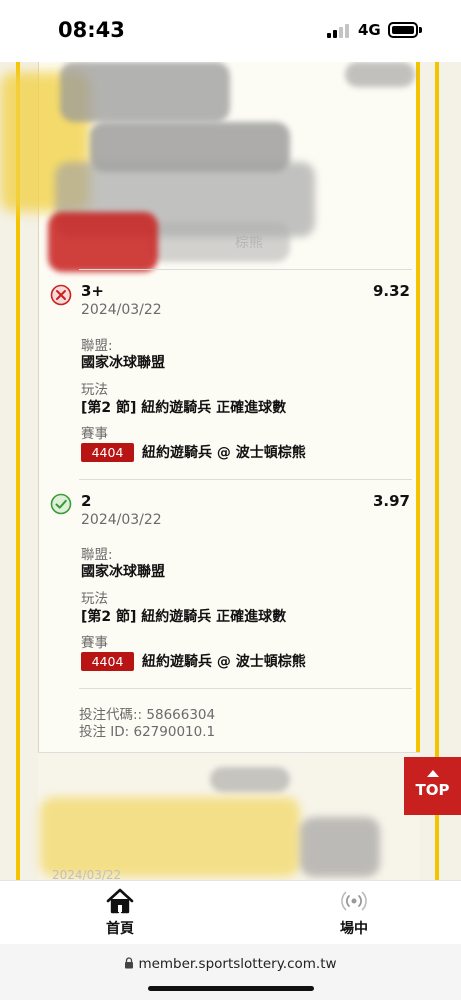 Image resolution: width=461 pixels, height=1000 pixels. I want to click on tab-live: 場中, so click(354, 912).